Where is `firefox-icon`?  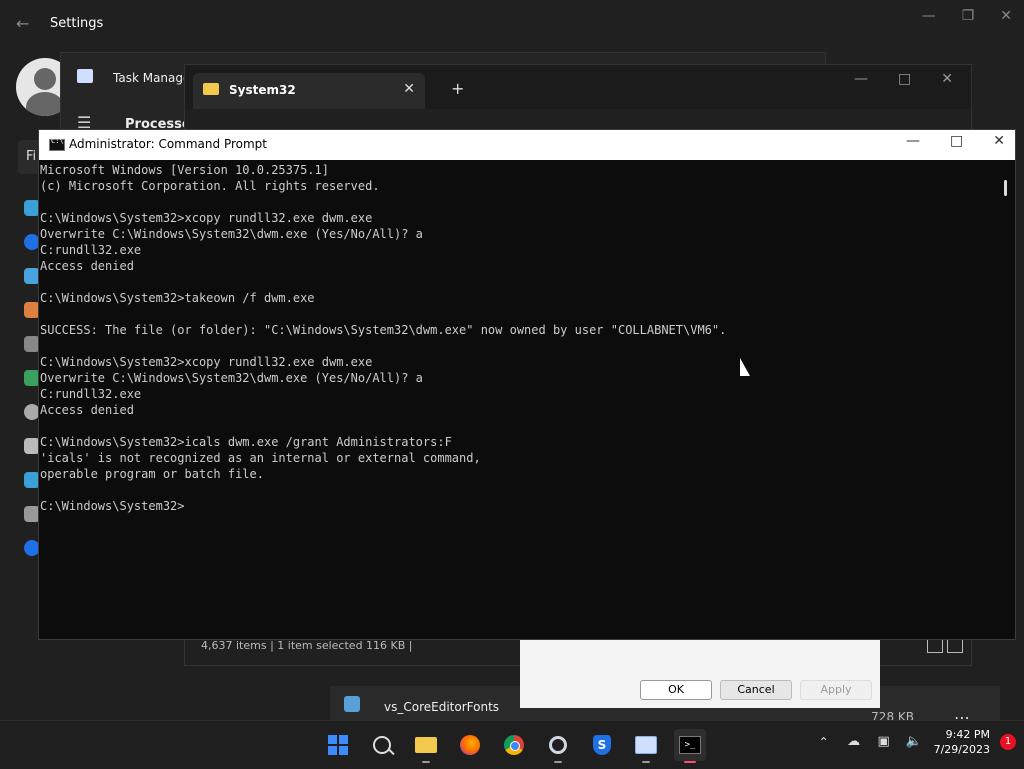
firefox-icon is located at coordinates (470, 745).